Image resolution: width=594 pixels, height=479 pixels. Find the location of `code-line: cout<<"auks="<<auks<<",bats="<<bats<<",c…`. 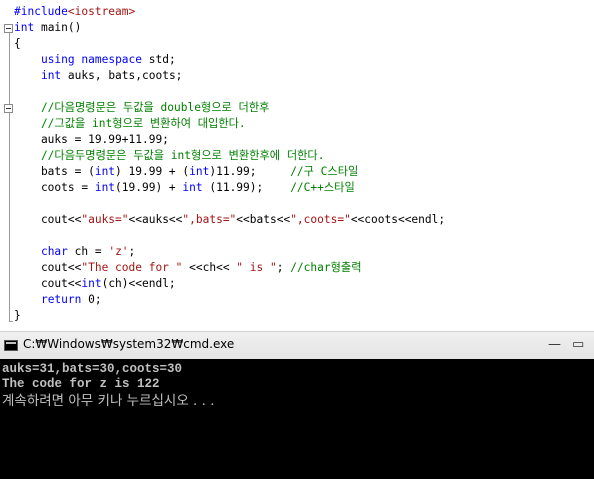

code-line: cout<<"auks="<<auks<<",bats="<<bats<<",c… is located at coordinates (229, 220).